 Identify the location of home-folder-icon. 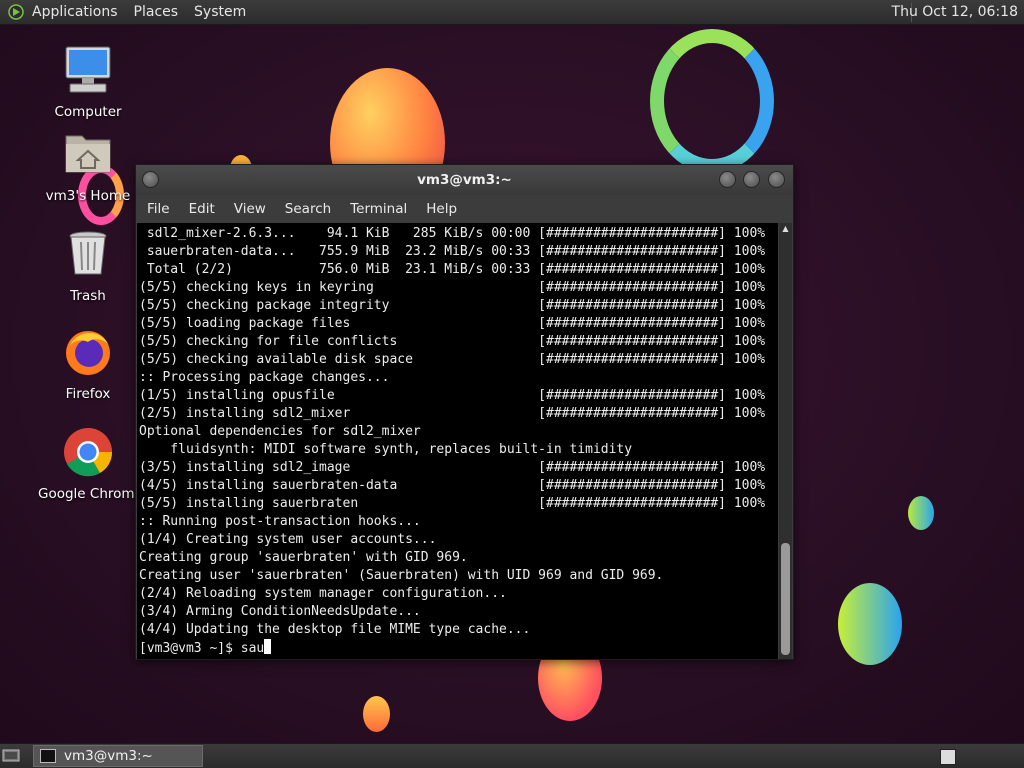
(88, 154).